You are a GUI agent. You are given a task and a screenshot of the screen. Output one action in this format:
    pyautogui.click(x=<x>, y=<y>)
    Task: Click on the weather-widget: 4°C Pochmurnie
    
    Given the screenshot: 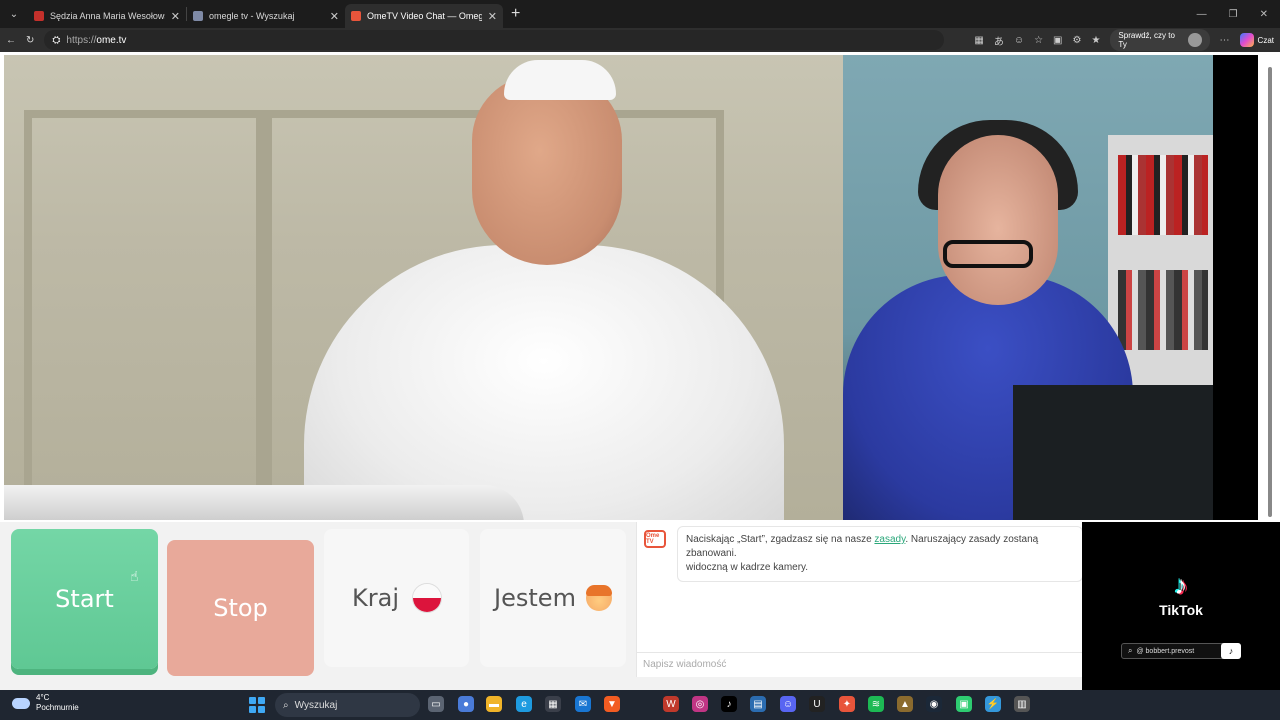 What is the action you would take?
    pyautogui.click(x=45, y=703)
    